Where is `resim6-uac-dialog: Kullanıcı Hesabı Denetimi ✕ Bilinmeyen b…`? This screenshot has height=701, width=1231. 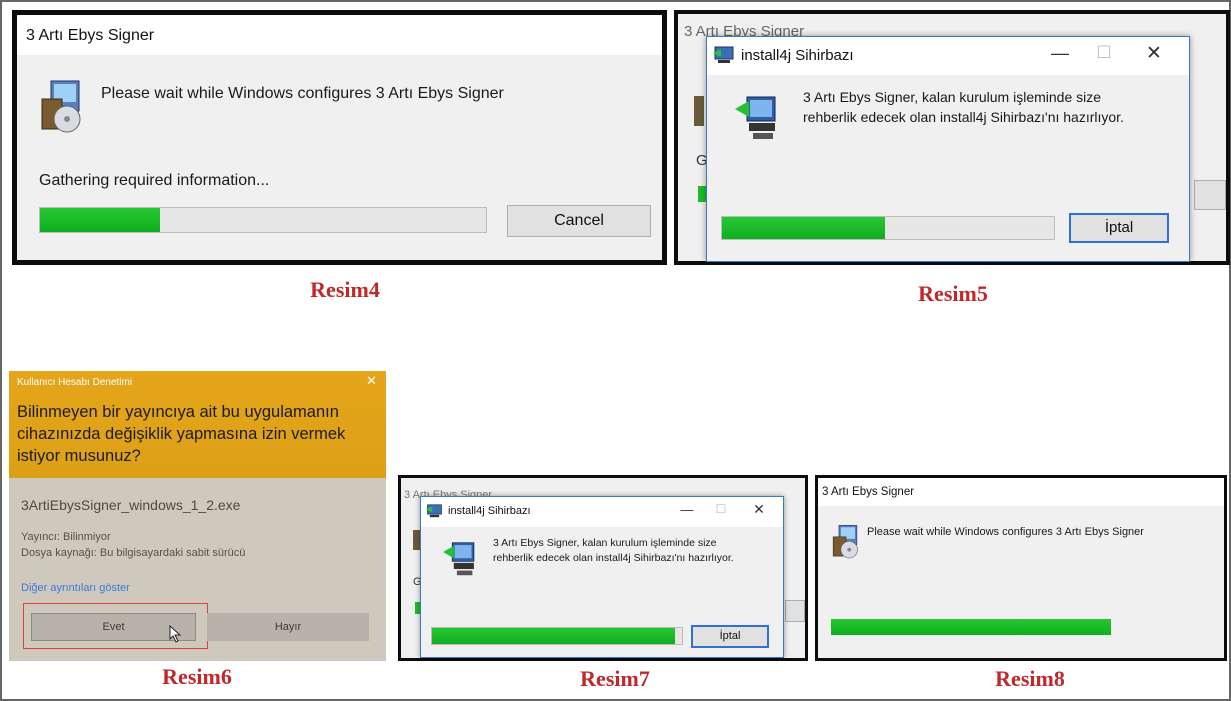
resim6-uac-dialog: Kullanıcı Hesabı Denetimi ✕ Bilinmeyen b… is located at coordinates (197, 516).